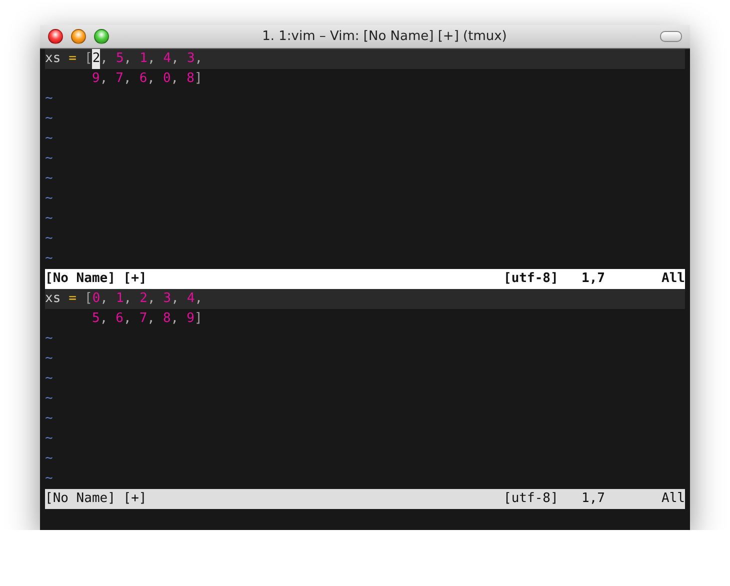 The height and width of the screenshot is (586, 730). What do you see at coordinates (384, 36) in the screenshot?
I see `window-title: 1. 1:vim – Vim: [No Name] [+] (tmux)` at bounding box center [384, 36].